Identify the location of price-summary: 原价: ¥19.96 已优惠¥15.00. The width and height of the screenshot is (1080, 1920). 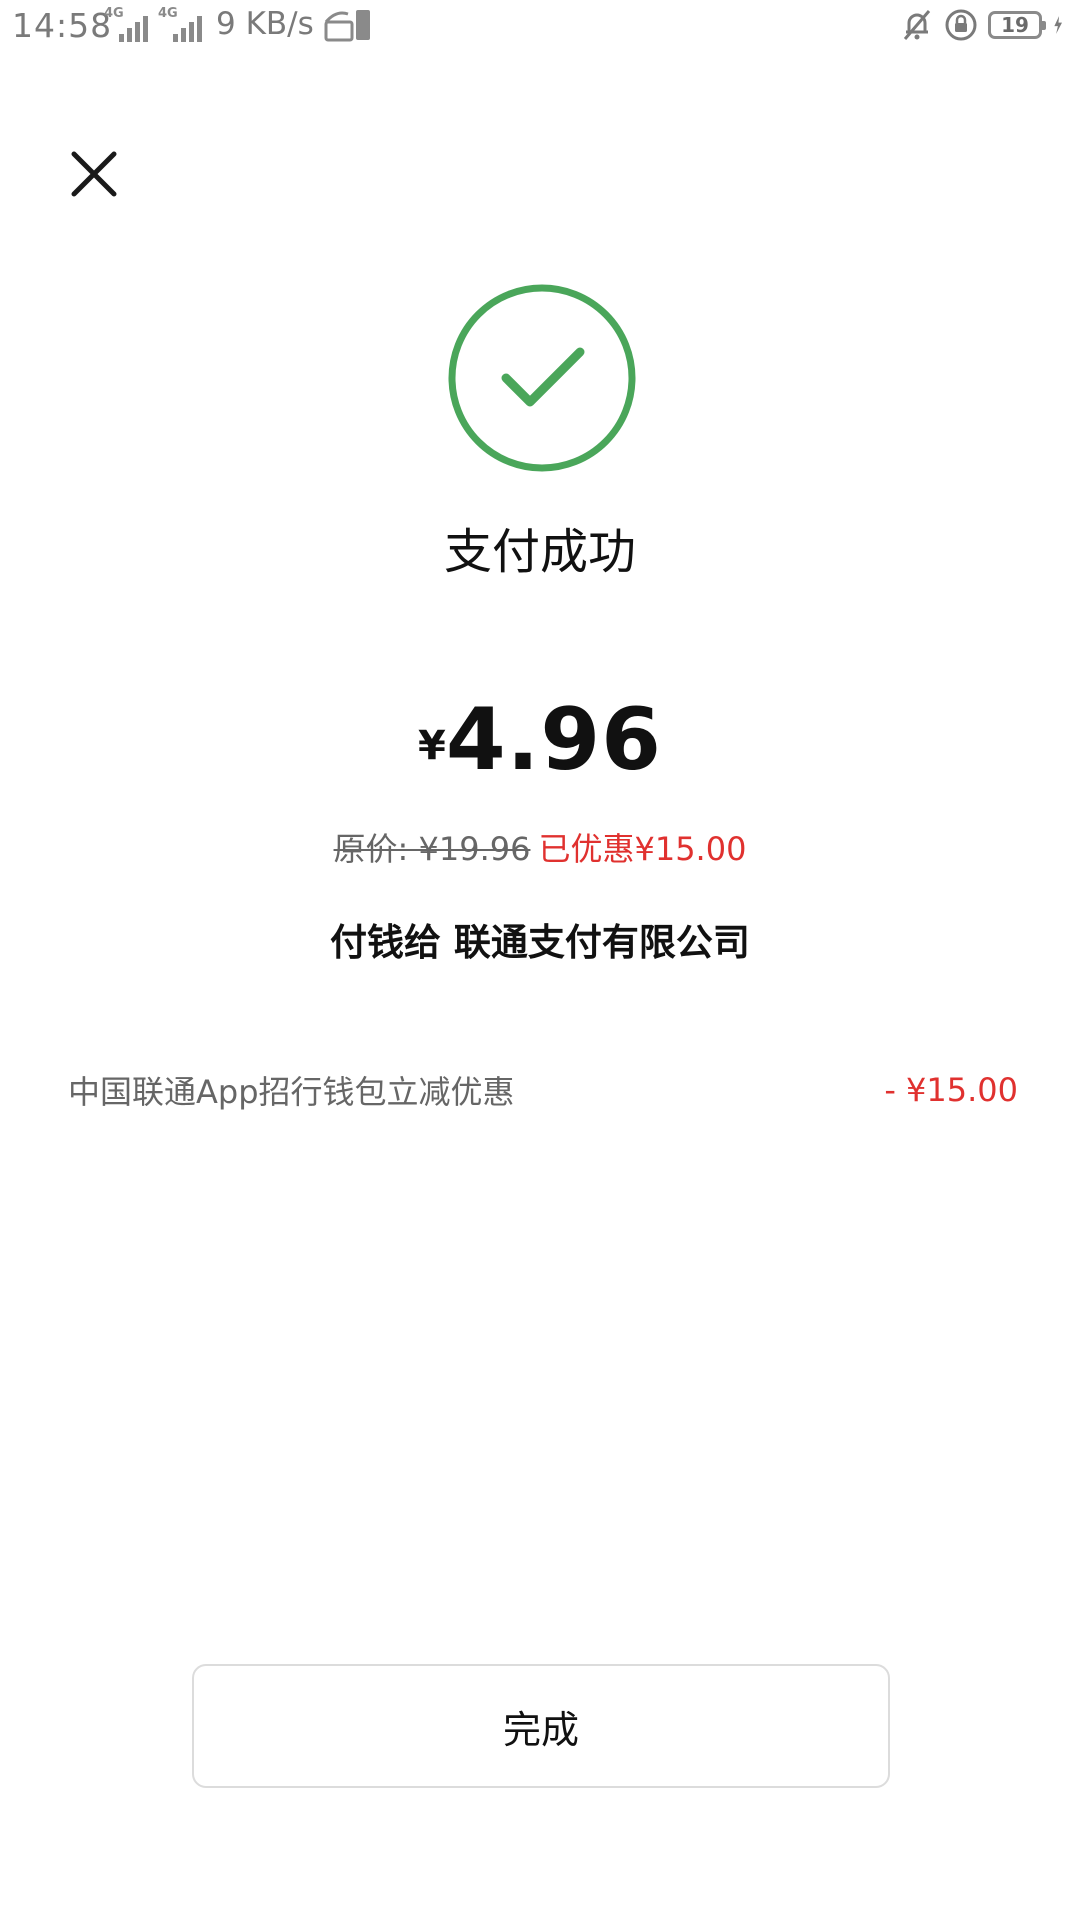
(540, 847).